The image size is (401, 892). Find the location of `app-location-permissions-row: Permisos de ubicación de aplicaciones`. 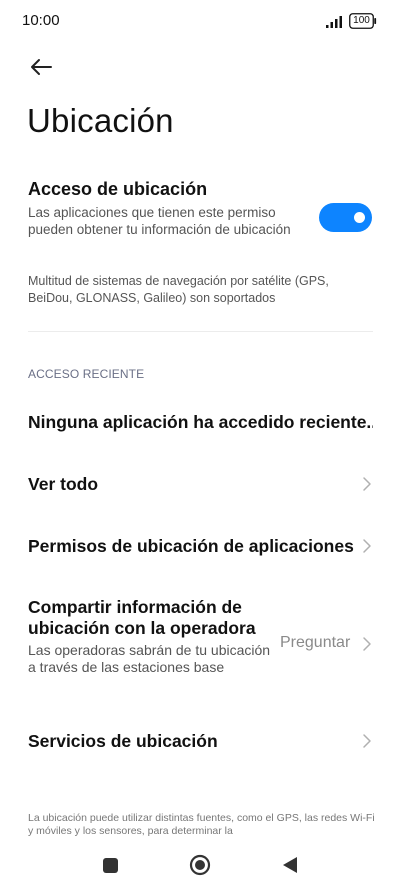

app-location-permissions-row: Permisos de ubicación de aplicaciones is located at coordinates (191, 546).